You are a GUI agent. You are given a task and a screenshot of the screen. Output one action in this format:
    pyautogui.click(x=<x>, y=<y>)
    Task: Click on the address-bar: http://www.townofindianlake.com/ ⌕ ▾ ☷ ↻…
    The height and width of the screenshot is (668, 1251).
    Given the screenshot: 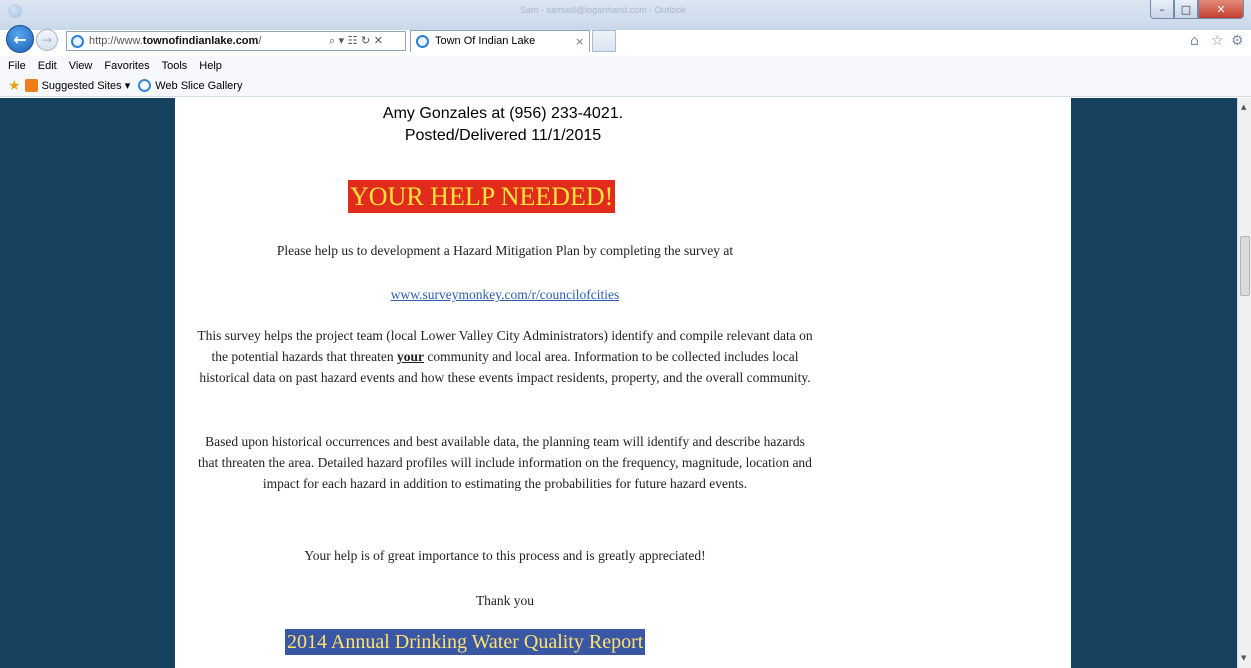 What is the action you would take?
    pyautogui.click(x=236, y=41)
    